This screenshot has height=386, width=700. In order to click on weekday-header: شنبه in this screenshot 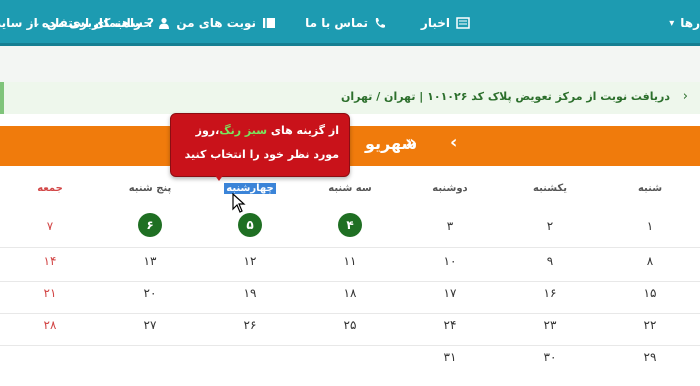, I will do `click(650, 188)`.